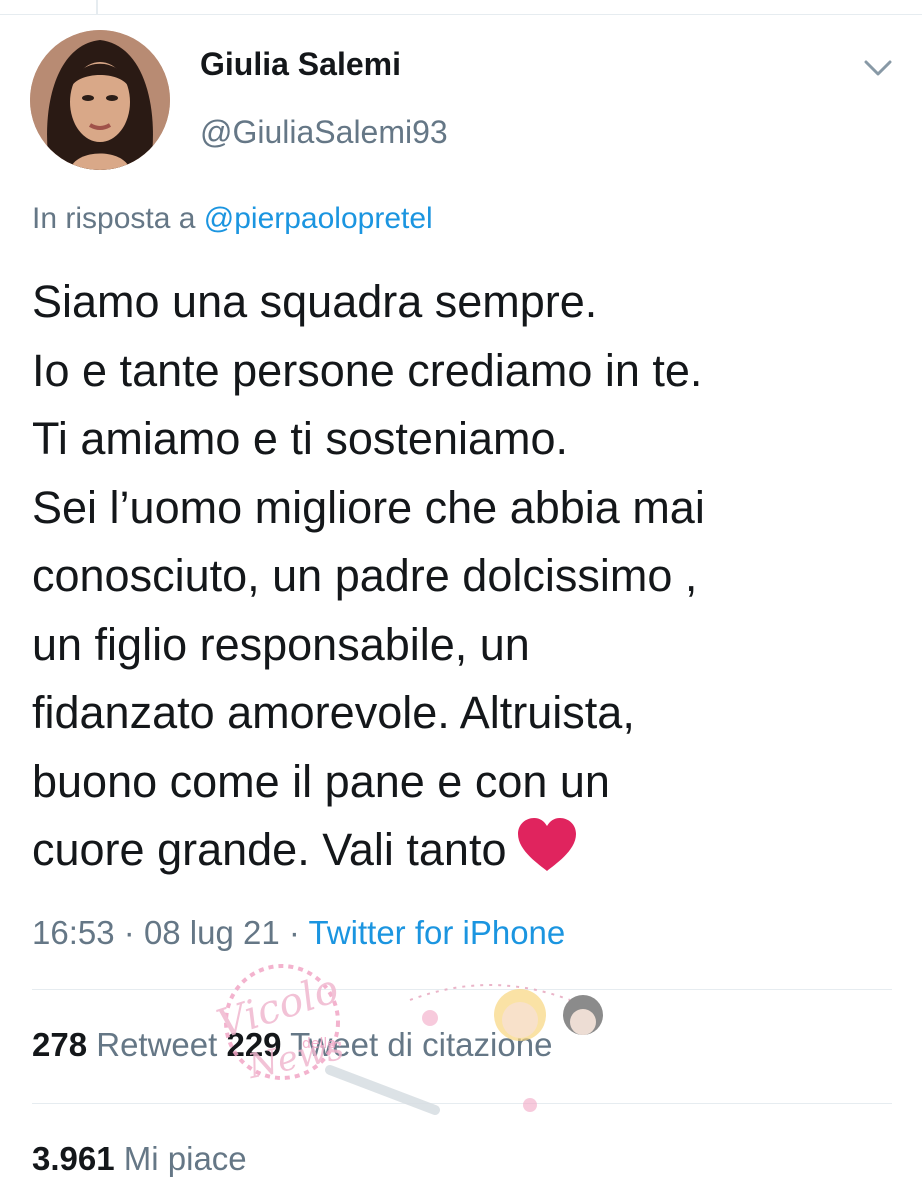 This screenshot has height=1200, width=922. What do you see at coordinates (333, 712) in the screenshot?
I see `tweet-line: fidanzato amorevole. Altruista,` at bounding box center [333, 712].